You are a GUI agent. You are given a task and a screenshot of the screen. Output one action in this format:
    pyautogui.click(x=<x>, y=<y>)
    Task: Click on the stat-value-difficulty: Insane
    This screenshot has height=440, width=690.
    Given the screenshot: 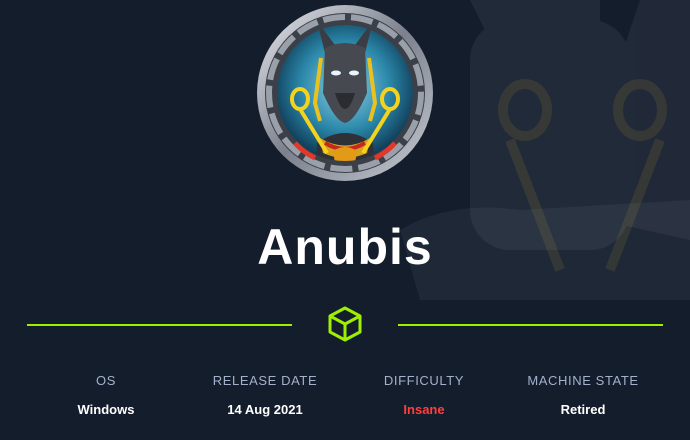 What is the action you would take?
    pyautogui.click(x=424, y=409)
    